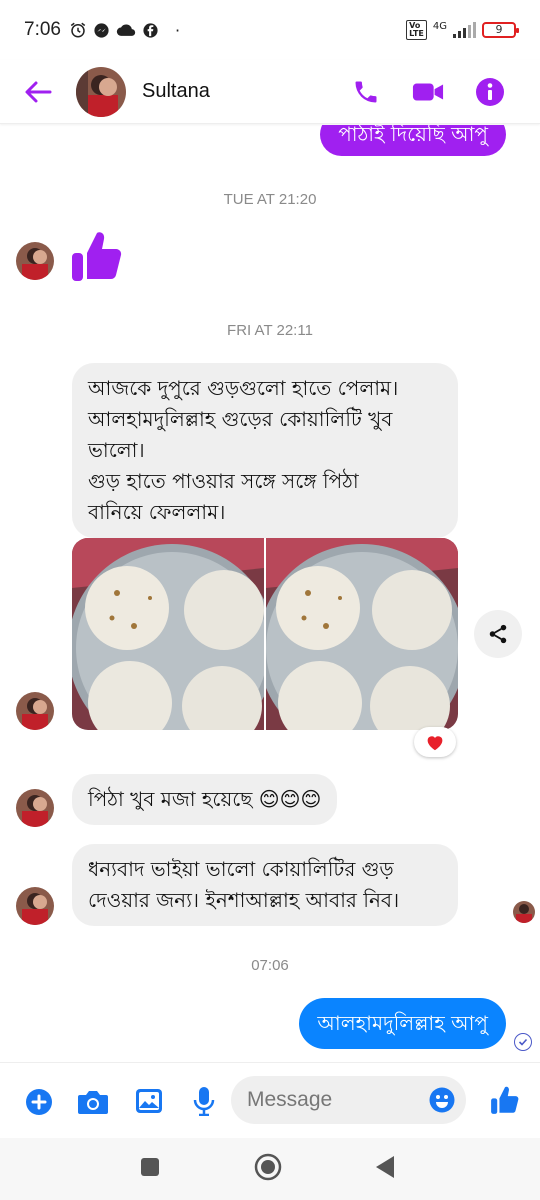 This screenshot has width=540, height=1200. I want to click on sent-message-bubble: আলহামদুলিল্লাহ আপু, so click(402, 1023).